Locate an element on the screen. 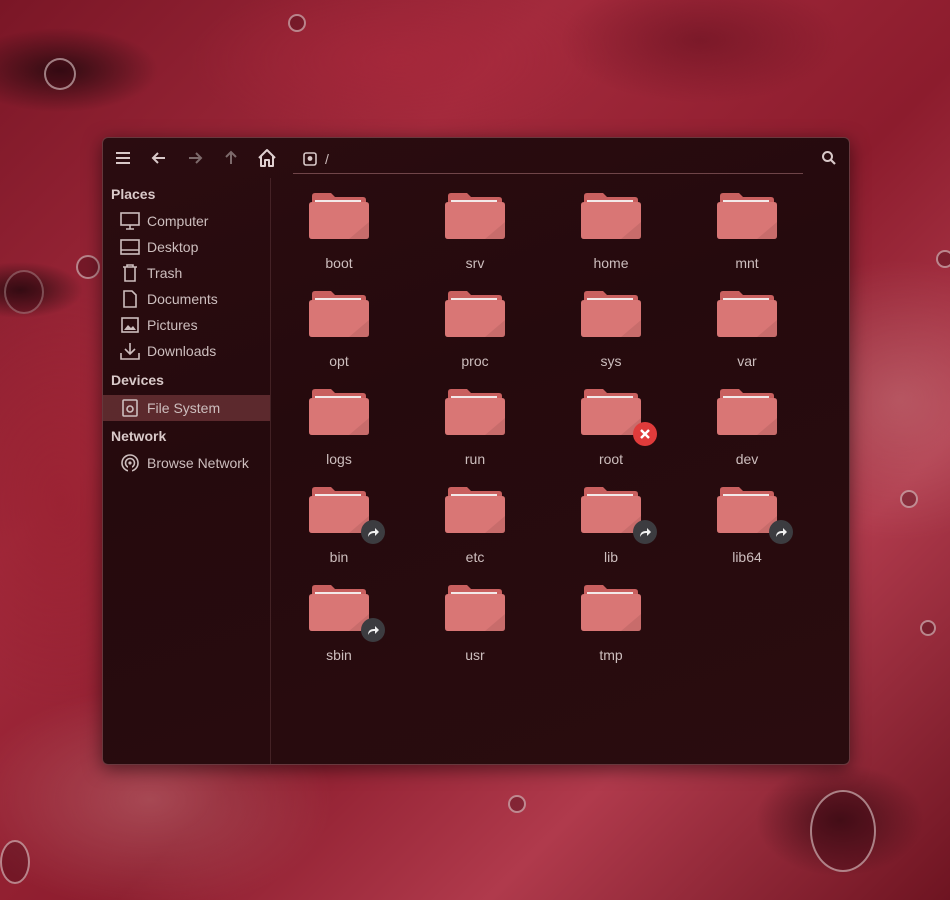  folder-item-proc: proc is located at coordinates (475, 326).